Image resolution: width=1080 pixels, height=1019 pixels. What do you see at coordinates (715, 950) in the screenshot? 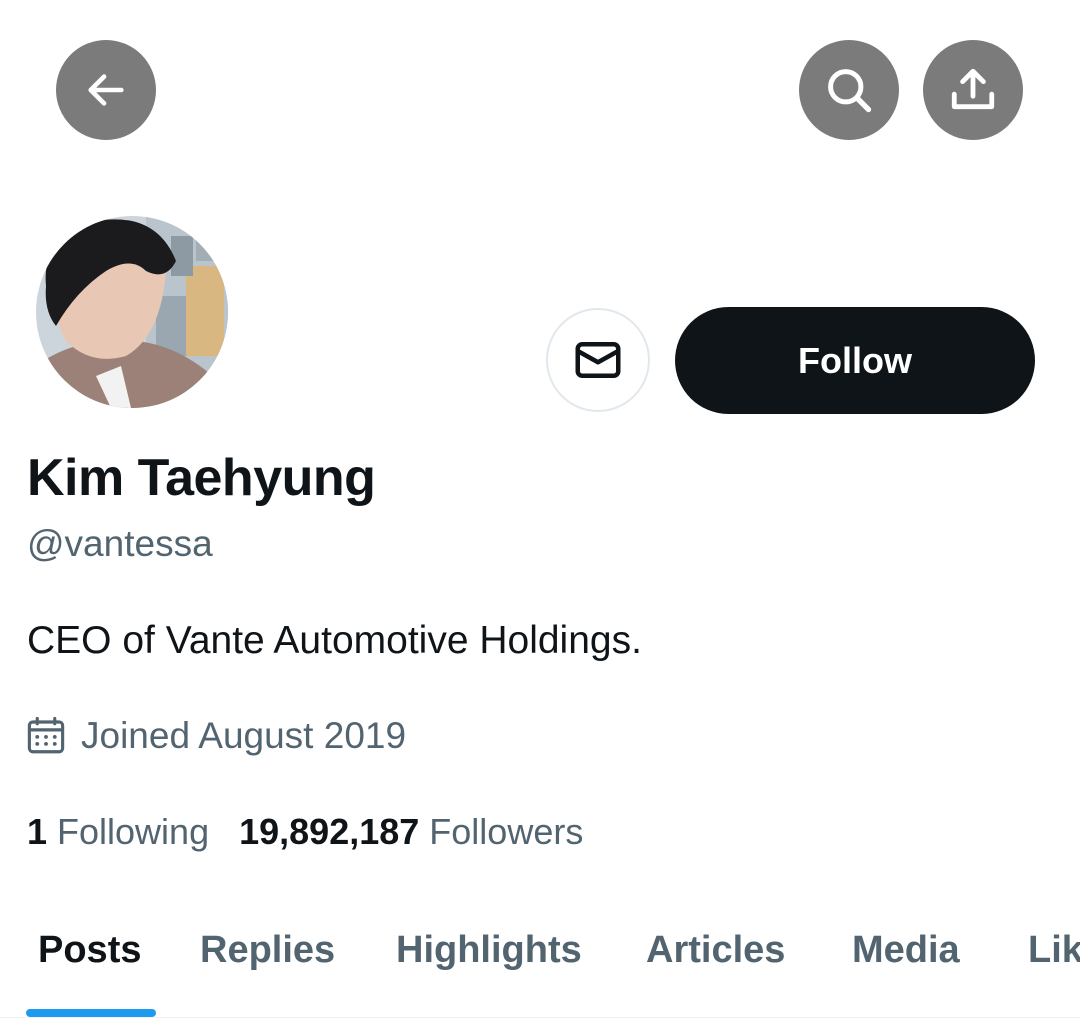
I see `tab-articles: Articles` at bounding box center [715, 950].